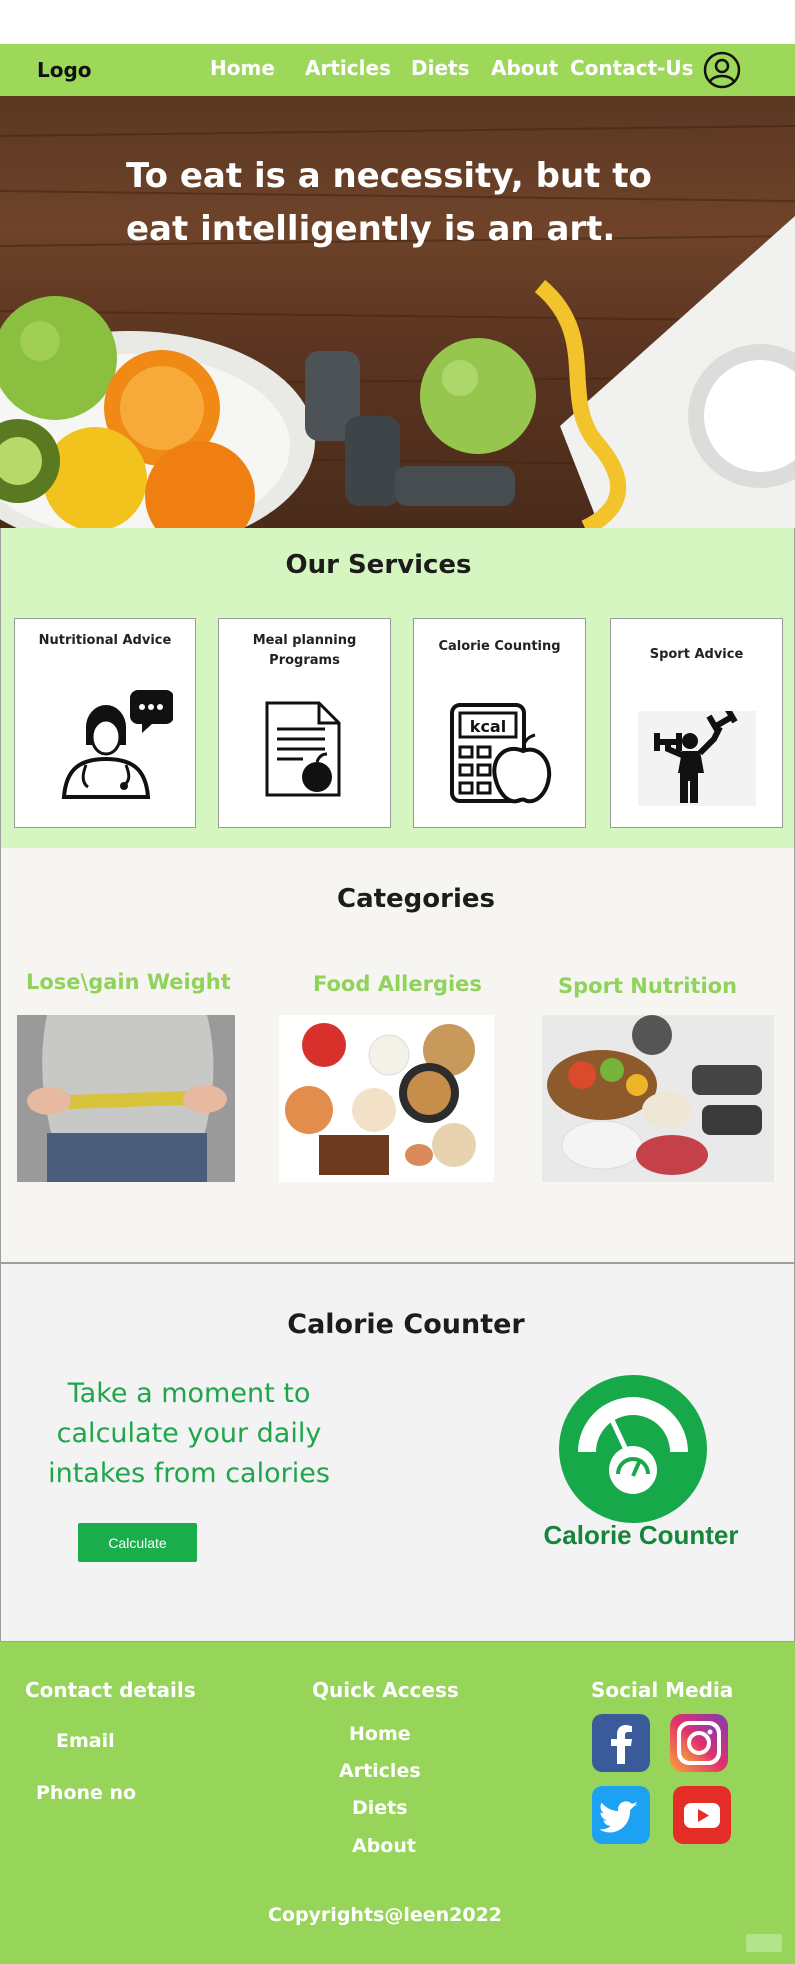  I want to click on service-label: Nutritional Advice, so click(105, 640).